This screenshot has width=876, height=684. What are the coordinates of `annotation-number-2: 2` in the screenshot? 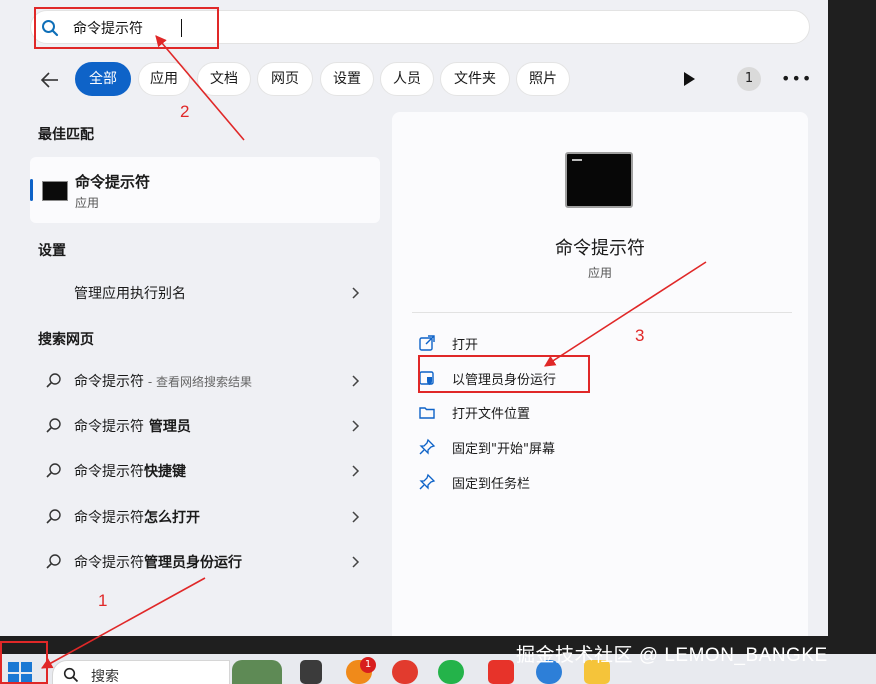 It's located at (185, 111).